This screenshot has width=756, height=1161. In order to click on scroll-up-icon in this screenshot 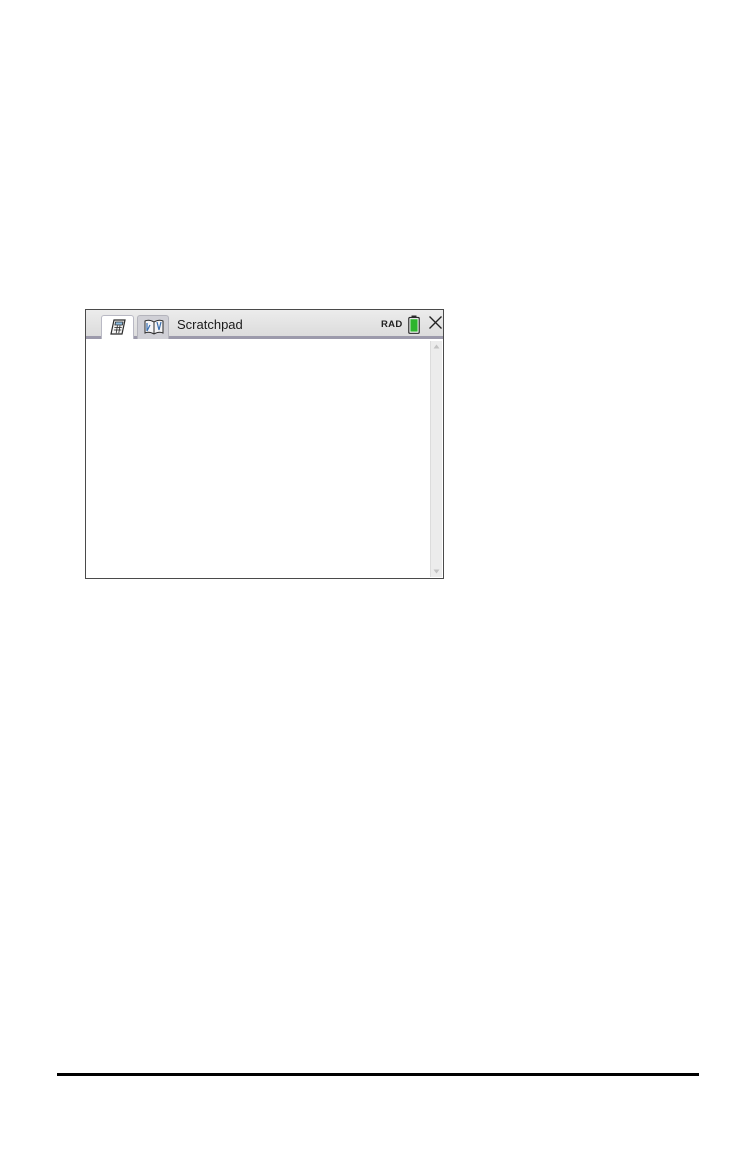, I will do `click(436, 346)`.